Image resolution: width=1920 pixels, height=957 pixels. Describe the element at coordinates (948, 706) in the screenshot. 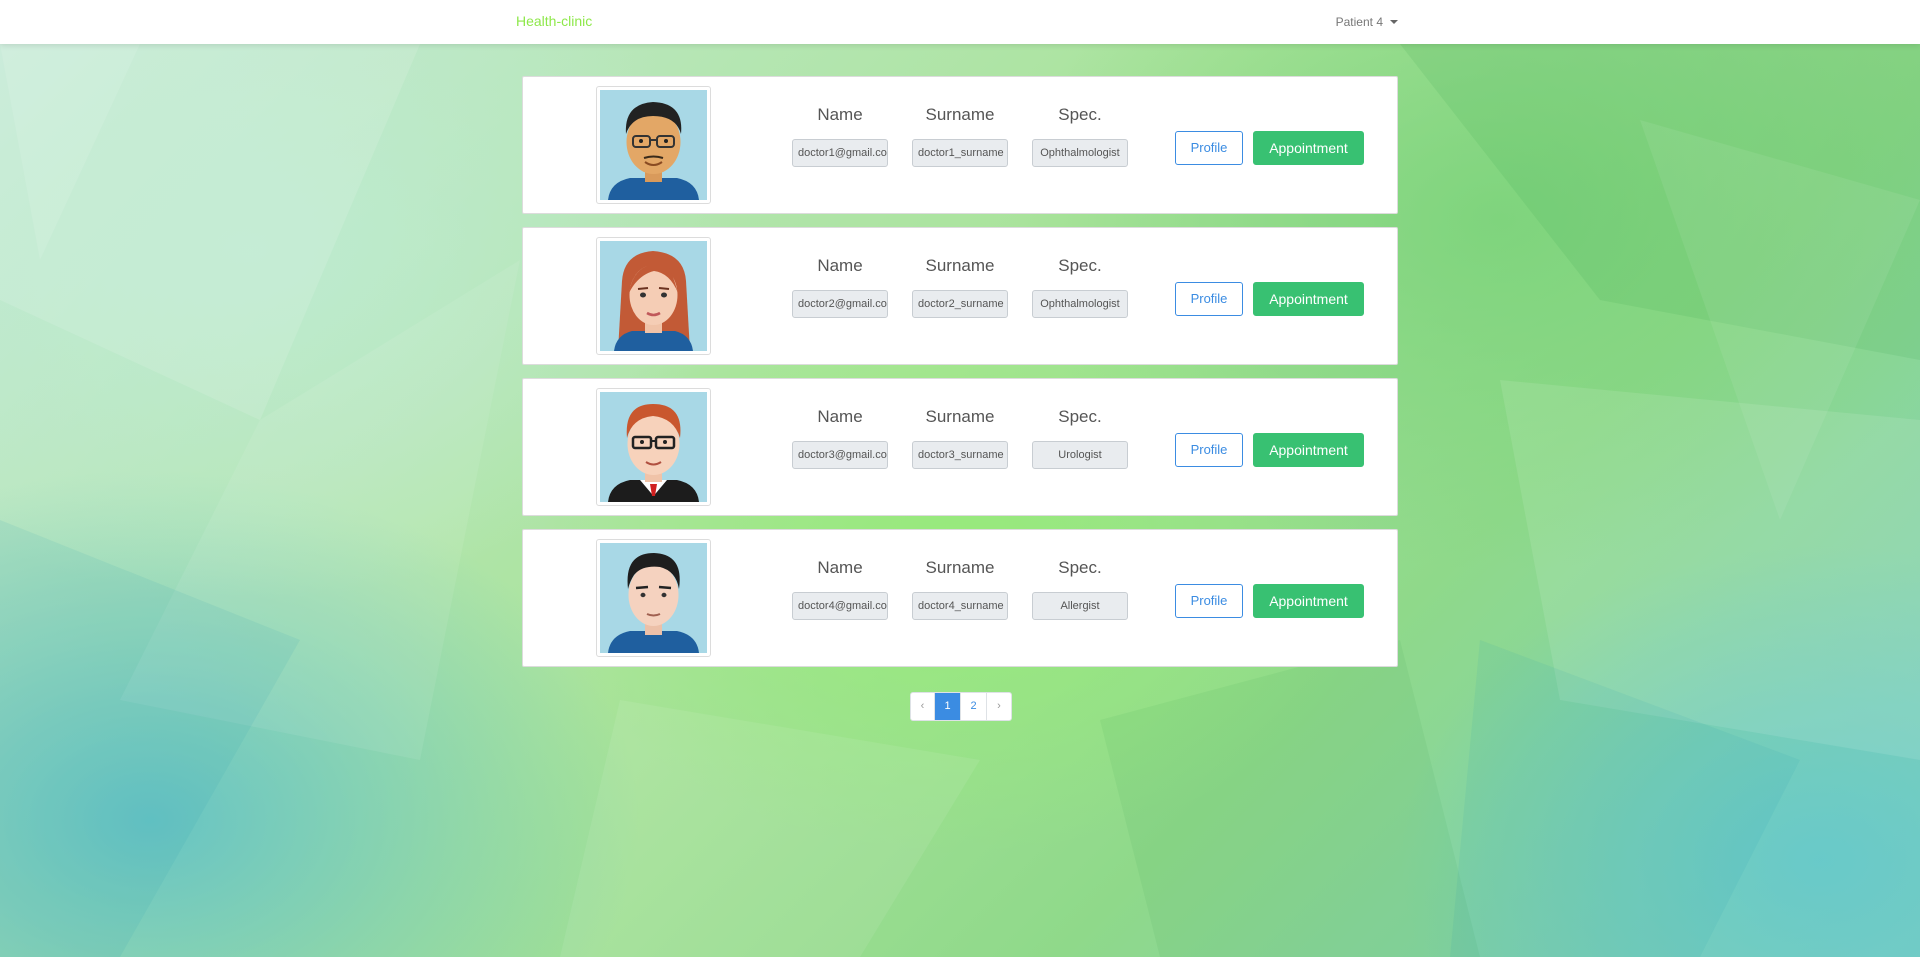

I see `pagination-page-1: 1` at that location.